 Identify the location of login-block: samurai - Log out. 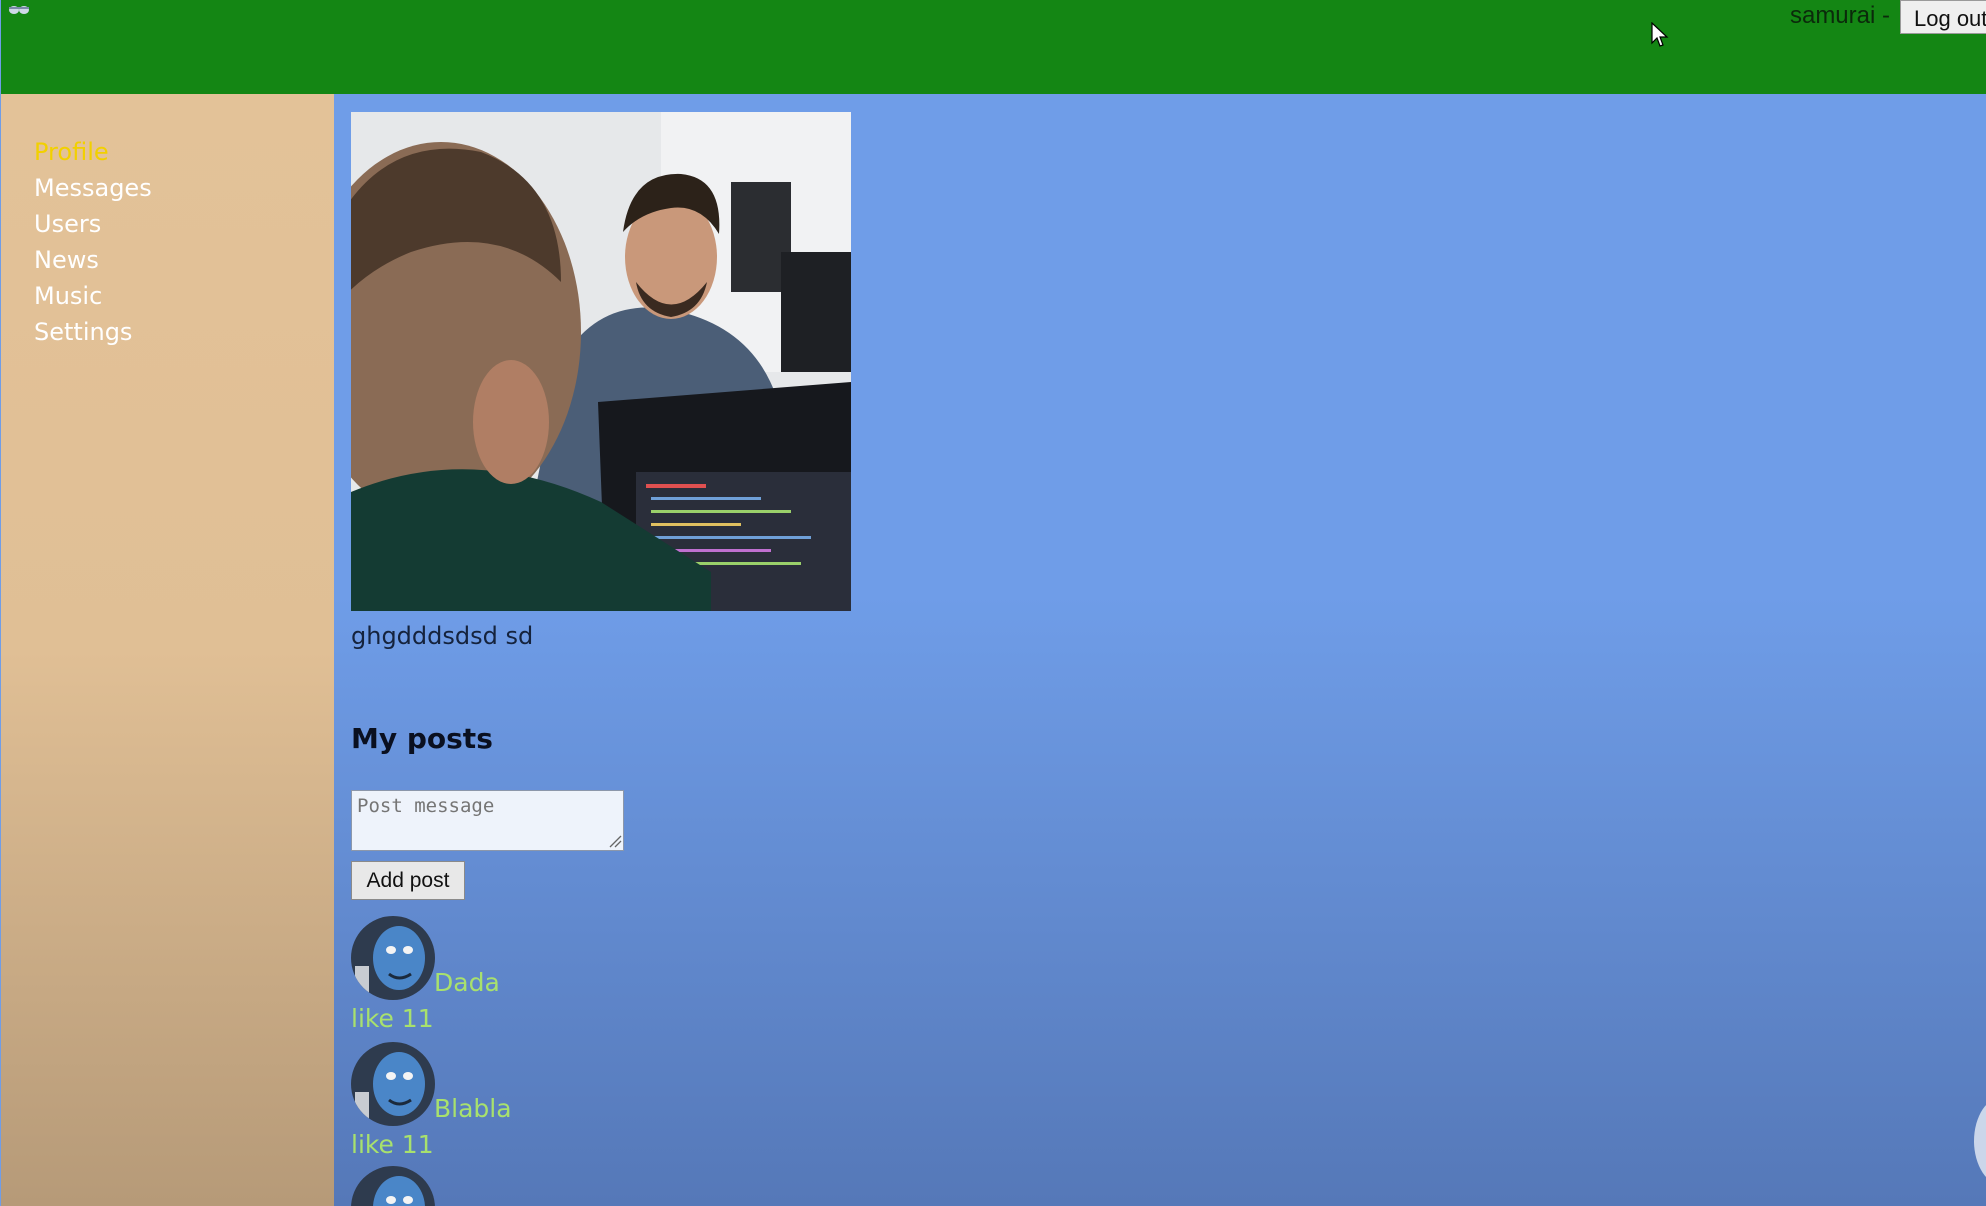
(1888, 18).